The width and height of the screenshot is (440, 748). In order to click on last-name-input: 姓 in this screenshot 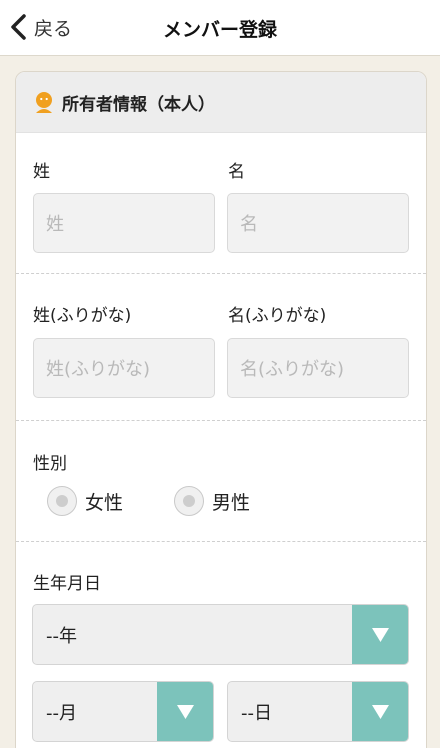, I will do `click(124, 223)`.